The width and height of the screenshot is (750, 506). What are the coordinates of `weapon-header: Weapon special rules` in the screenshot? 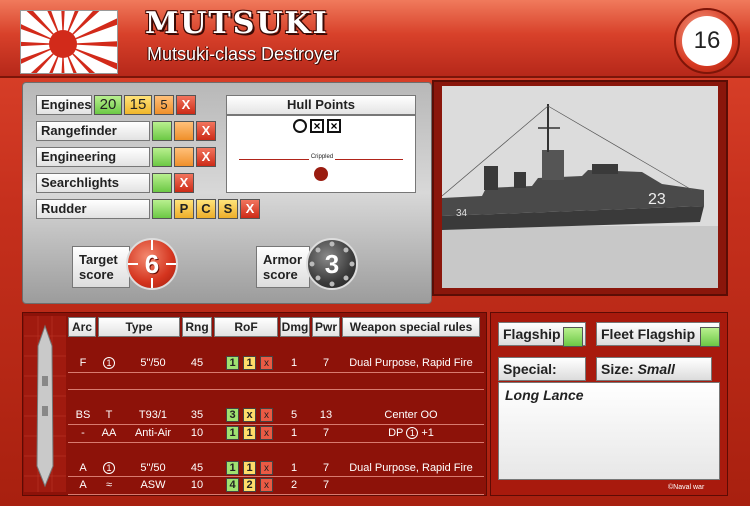 It's located at (411, 327).